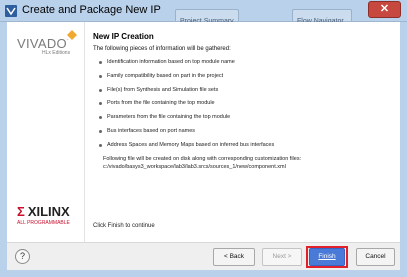 This screenshot has height=277, width=407. I want to click on close-icon: ✕, so click(384, 9).